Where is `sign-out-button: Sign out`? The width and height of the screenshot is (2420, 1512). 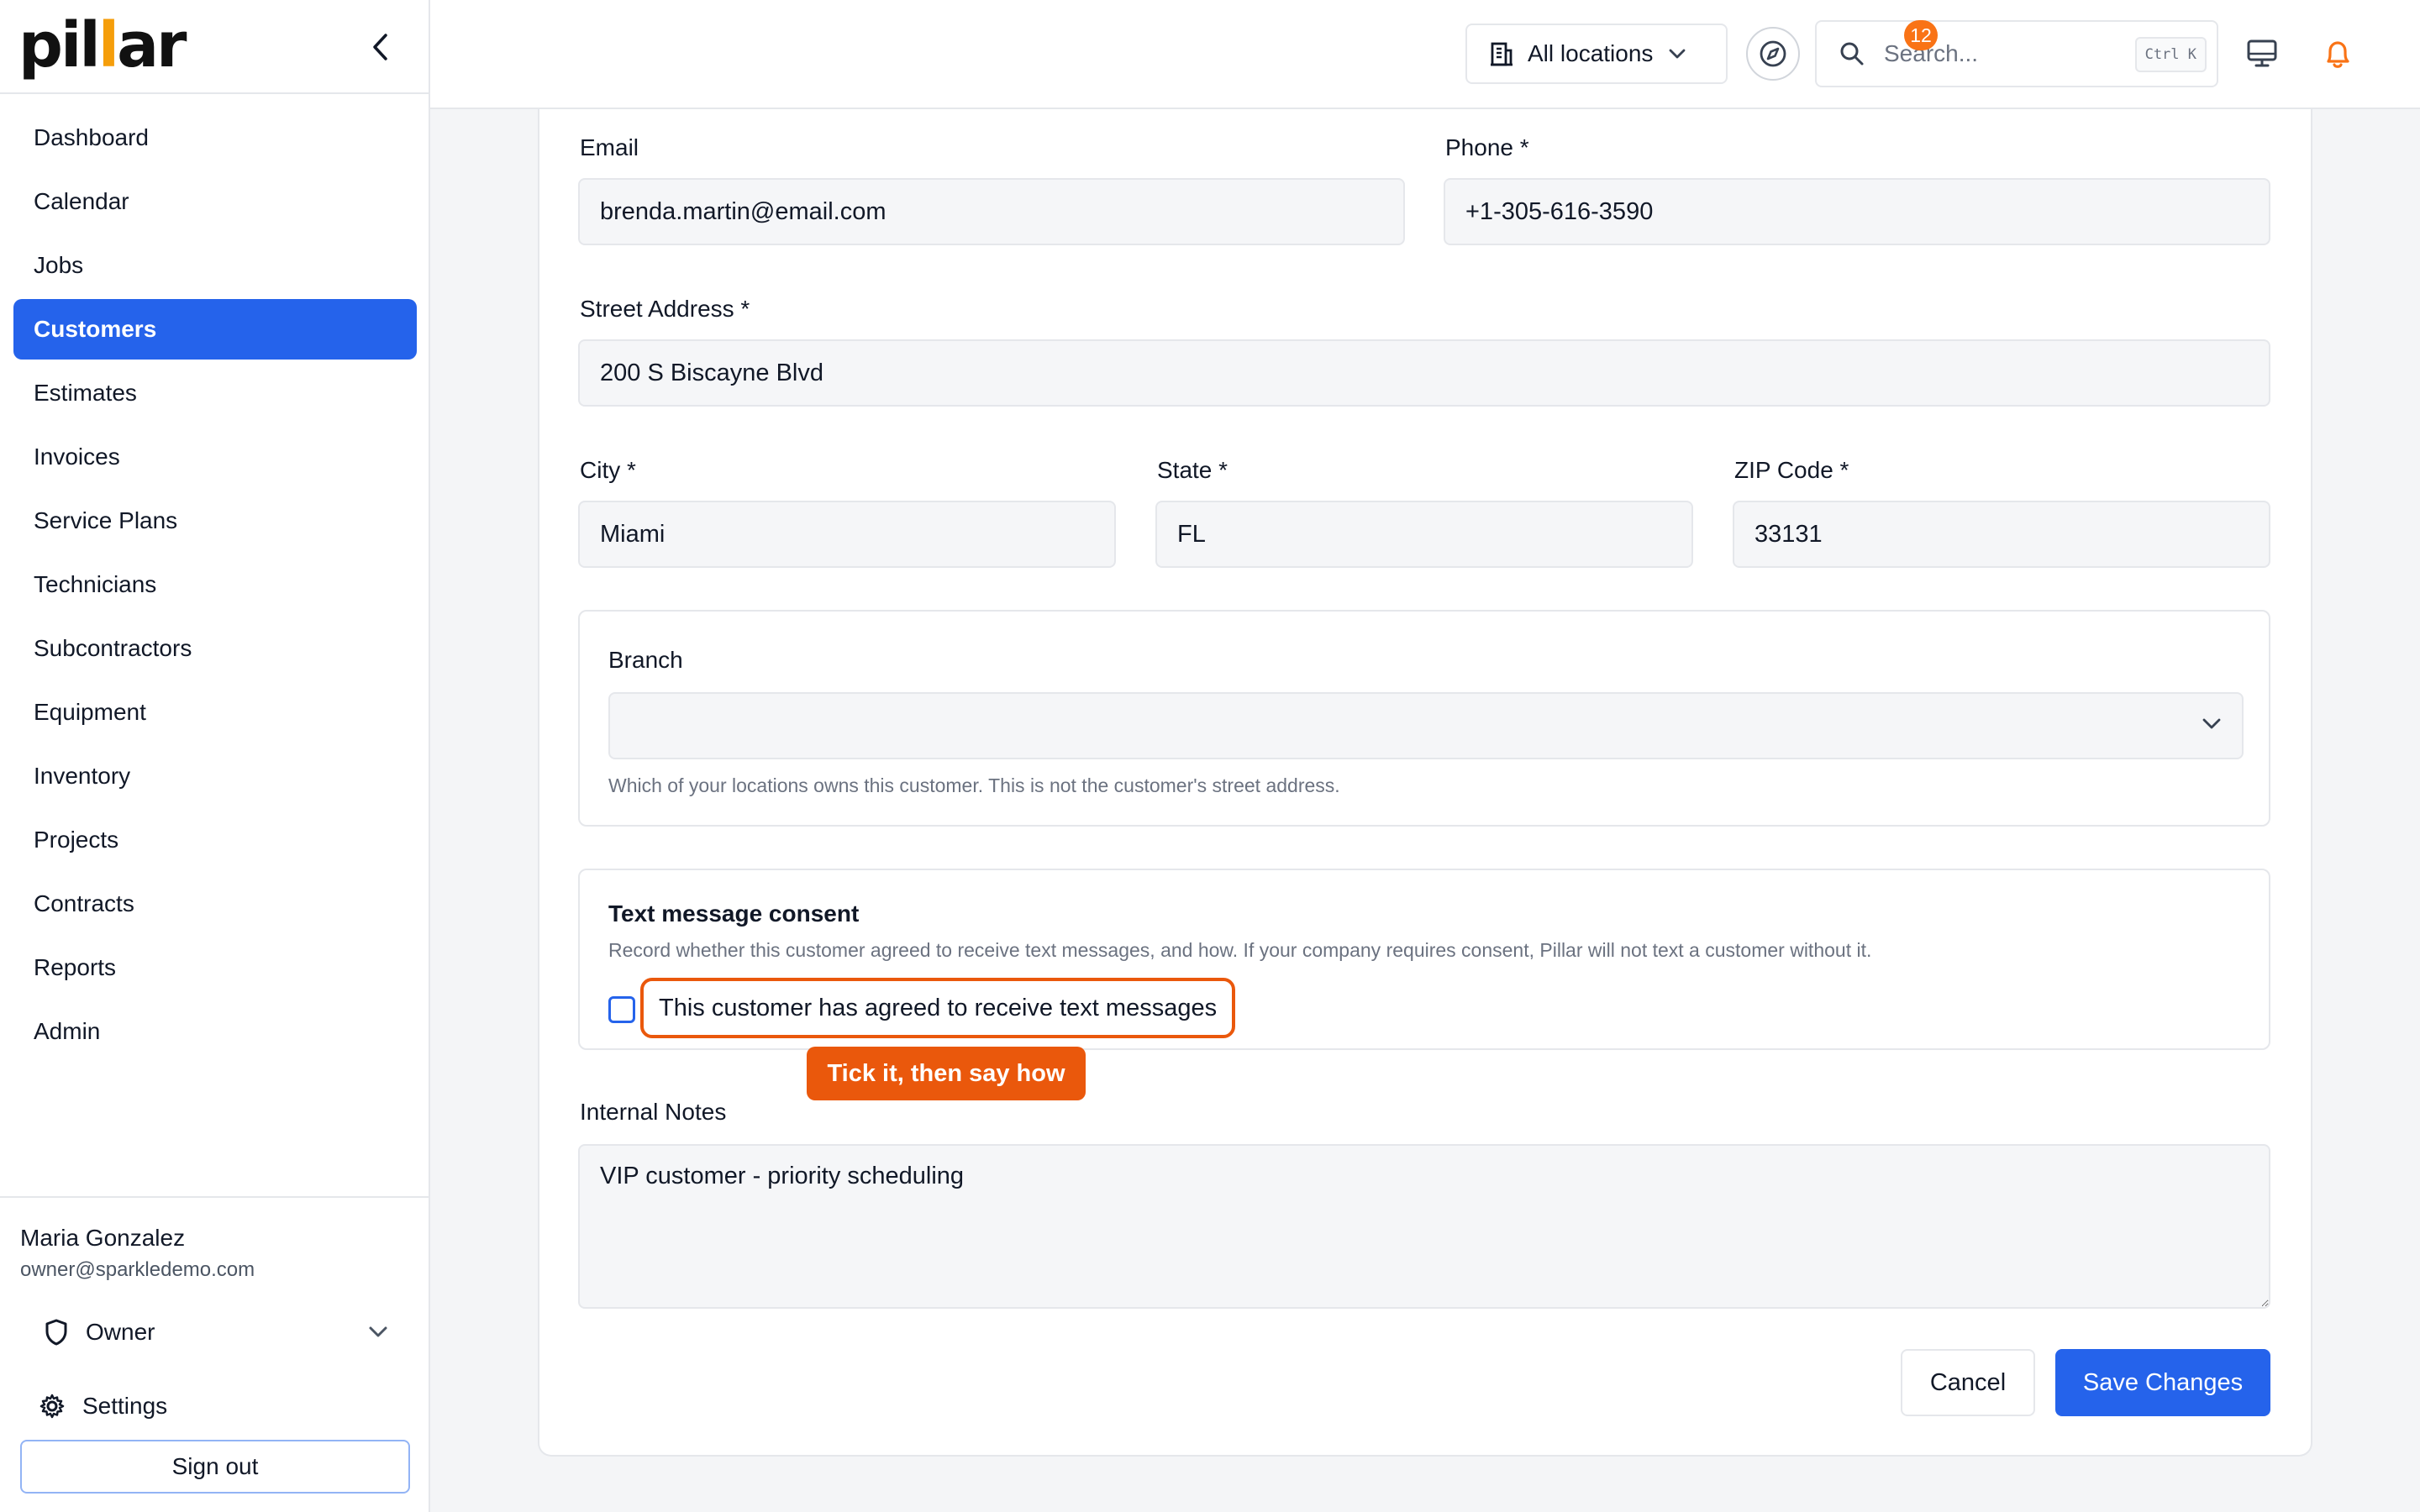
sign-out-button: Sign out is located at coordinates (215, 1467).